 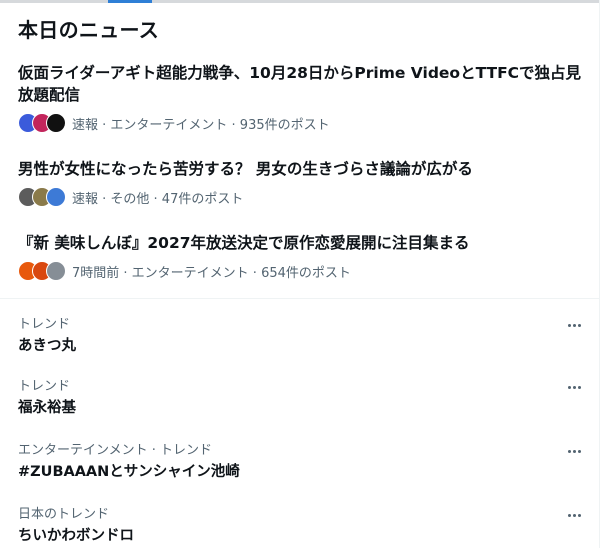 What do you see at coordinates (201, 125) in the screenshot?
I see `news-meta-text: 速報 · エンターテイメント · 935件のポスト` at bounding box center [201, 125].